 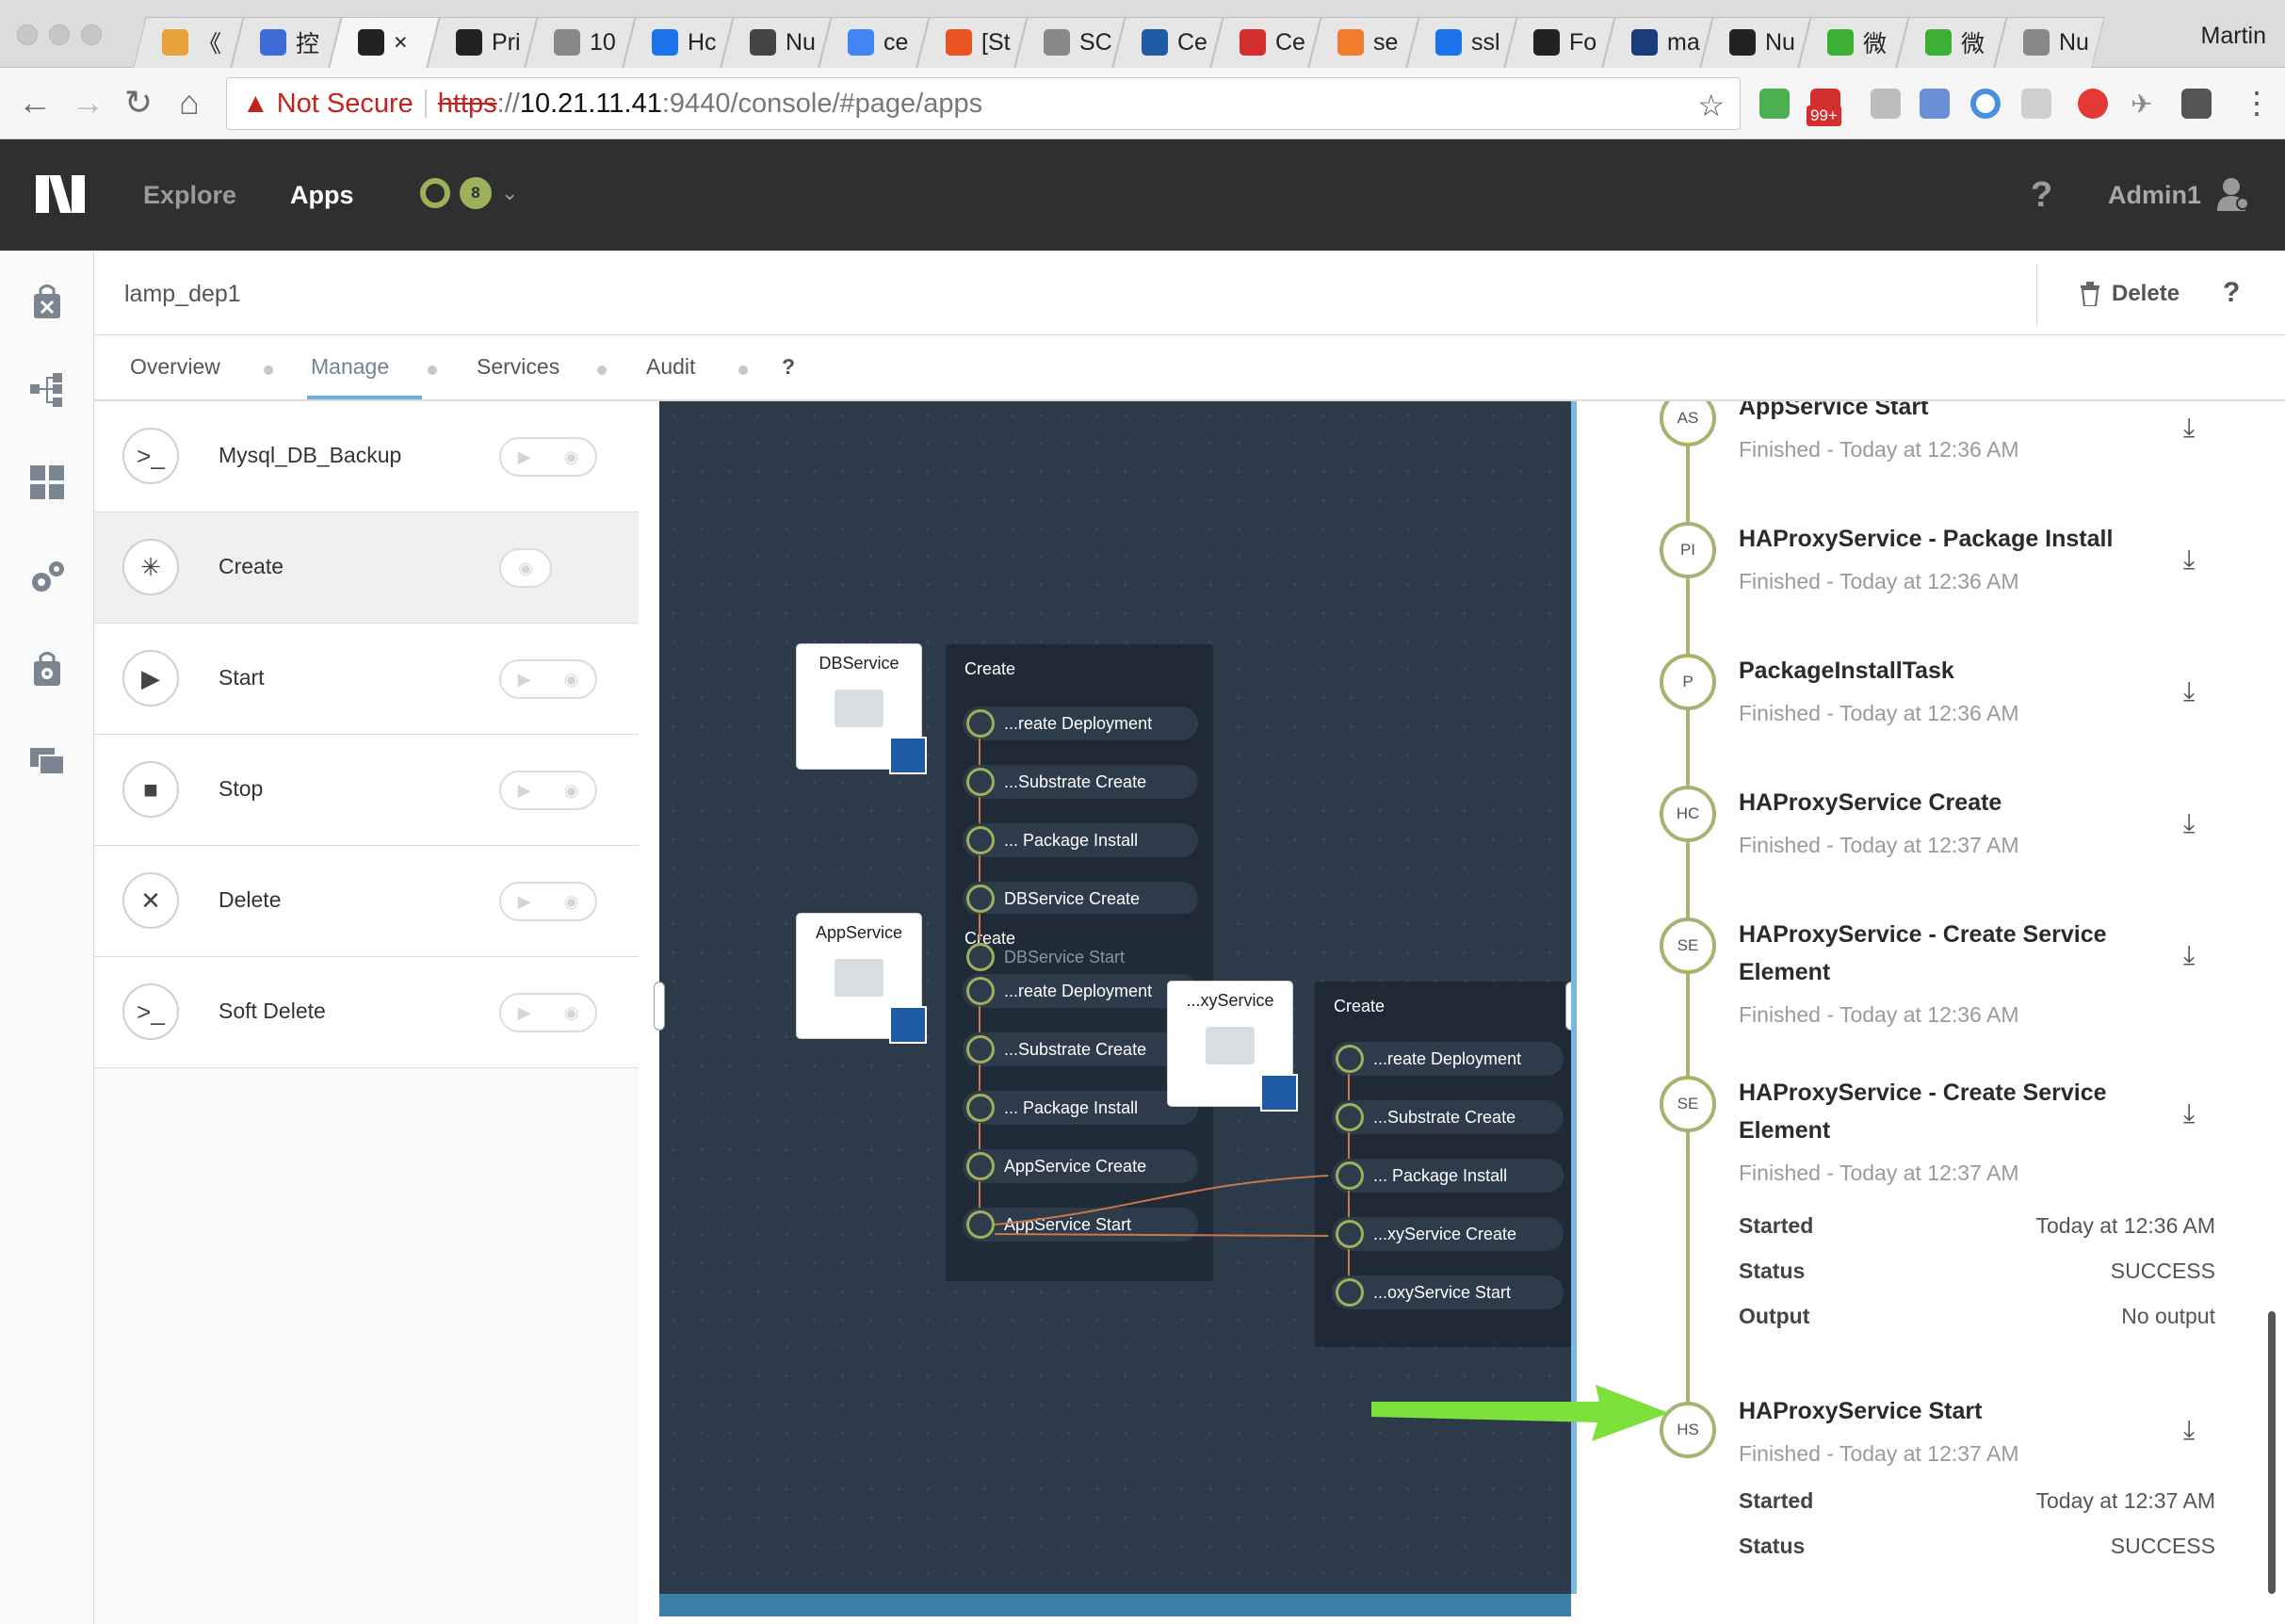 I want to click on window-minimize-button, so click(x=59, y=34).